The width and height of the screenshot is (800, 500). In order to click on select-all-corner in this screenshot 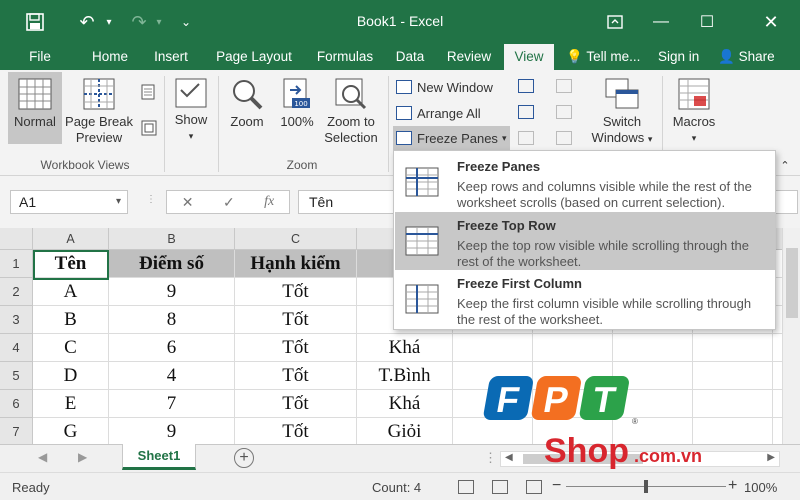, I will do `click(16, 239)`.